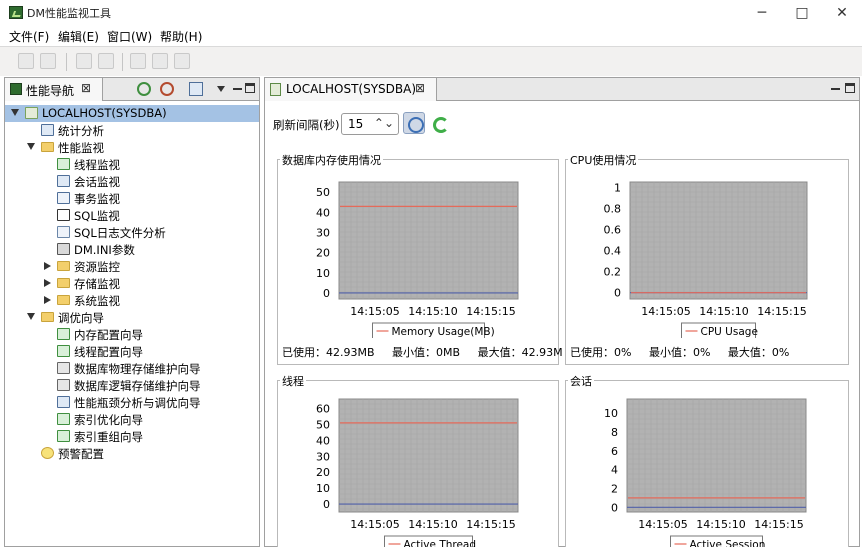  Describe the element at coordinates (384, 123) in the screenshot. I see `spinner-arrows-icon: ⌃⌄` at that location.